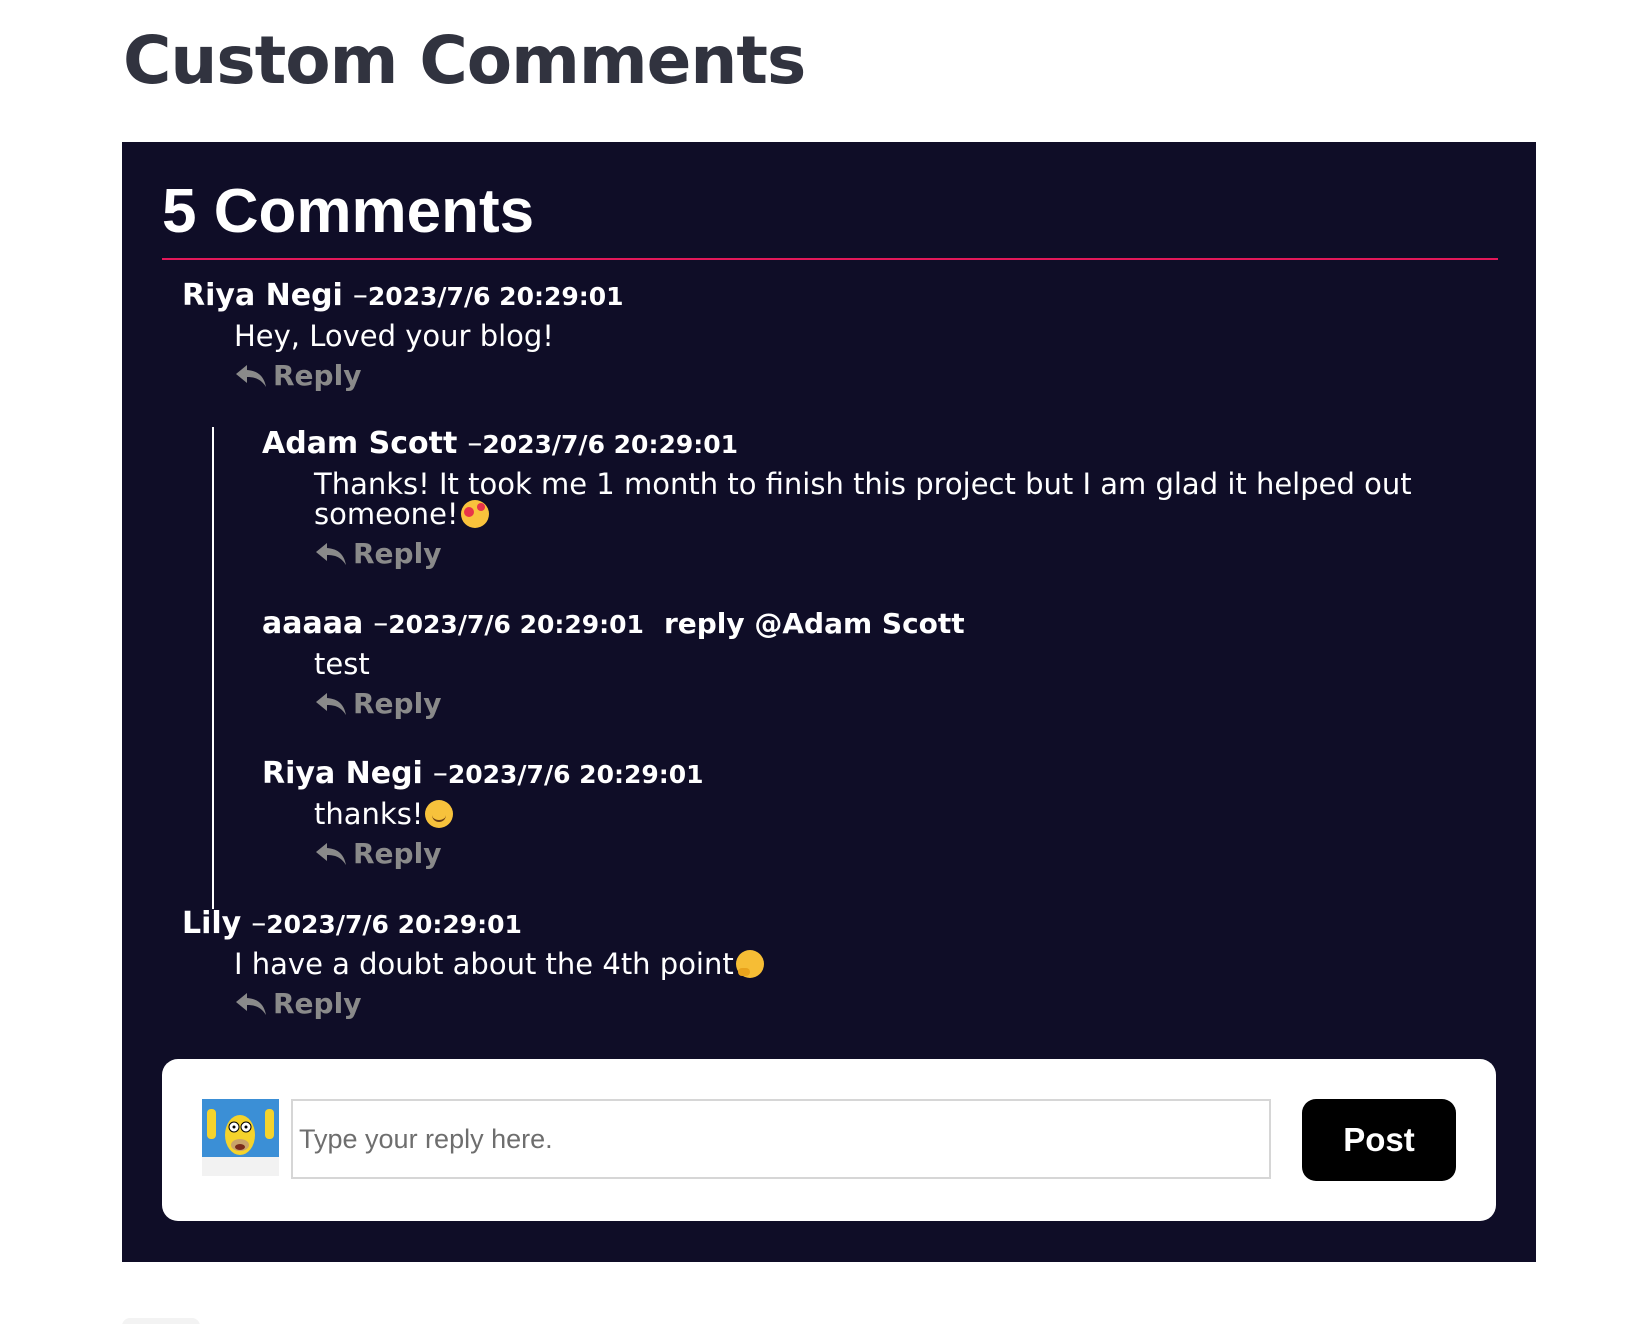  I want to click on comment-text-content: Hey, Loved your blog!, so click(394, 336).